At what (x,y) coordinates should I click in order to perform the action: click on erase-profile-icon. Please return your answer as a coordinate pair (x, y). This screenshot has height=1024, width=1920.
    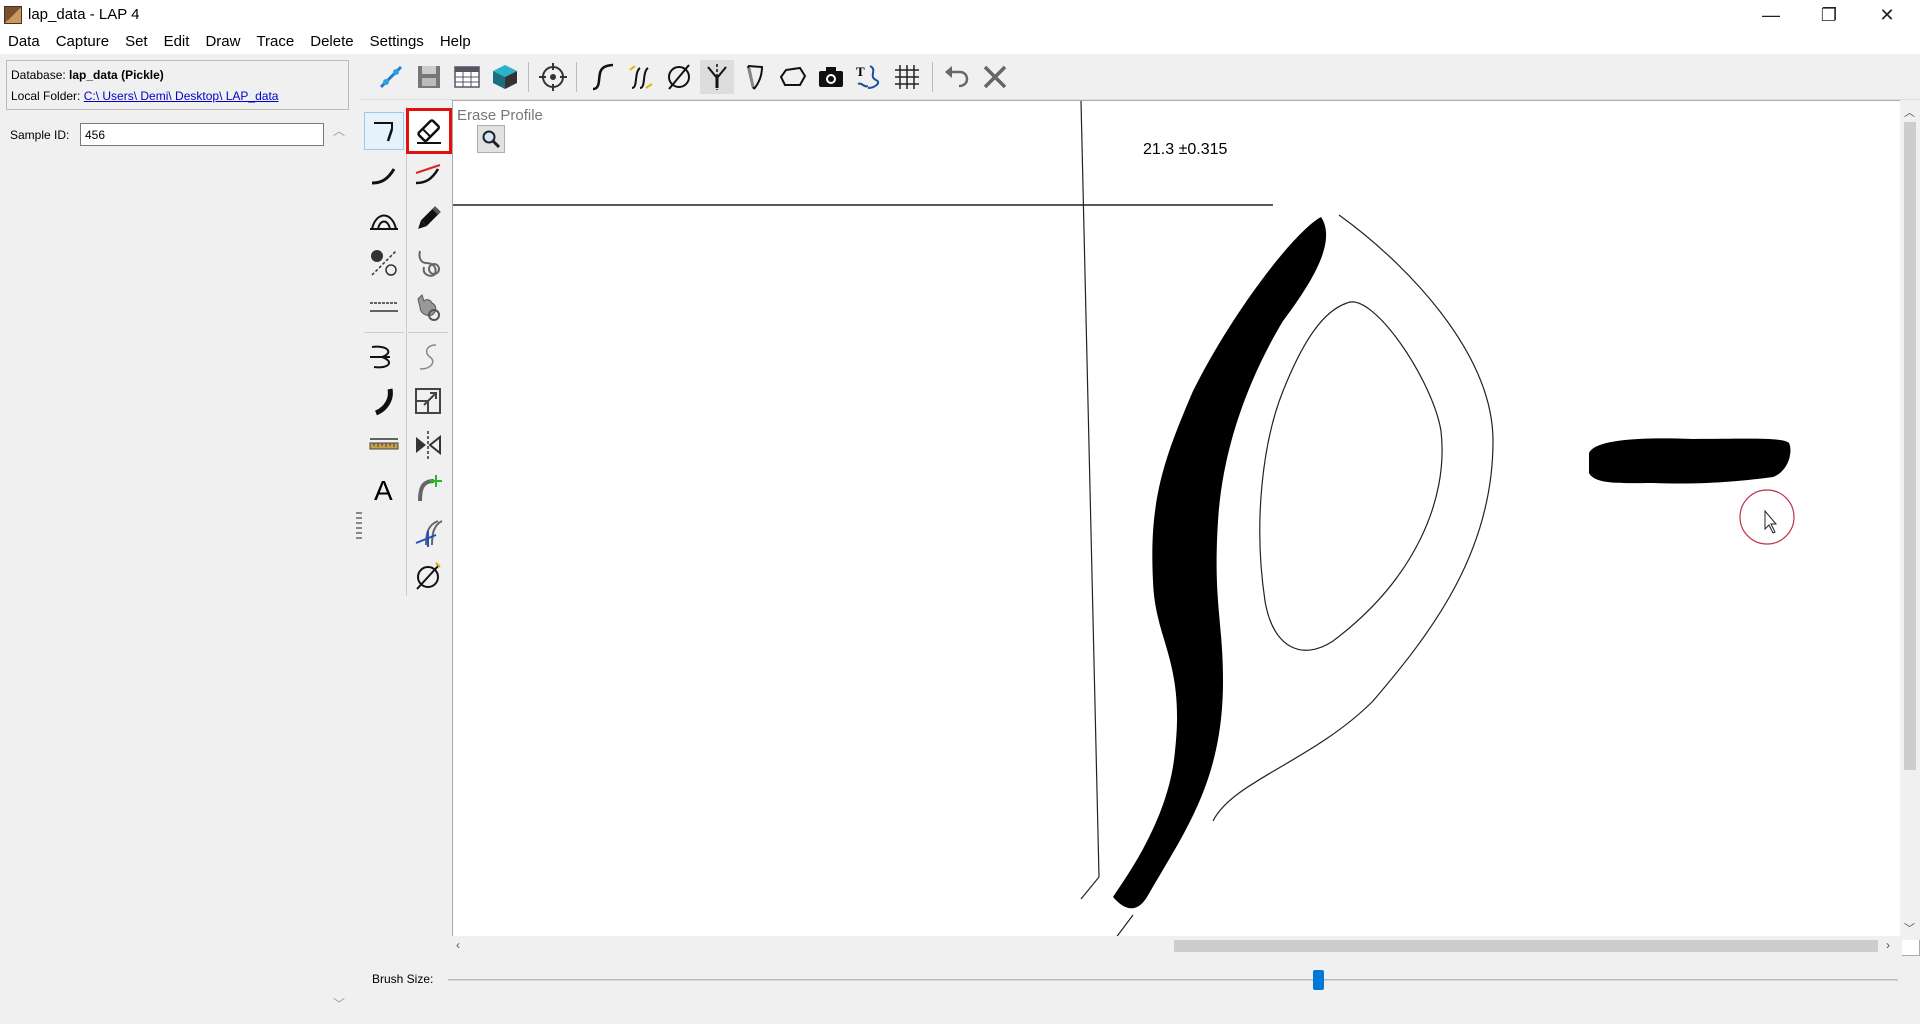
    Looking at the image, I should click on (429, 131).